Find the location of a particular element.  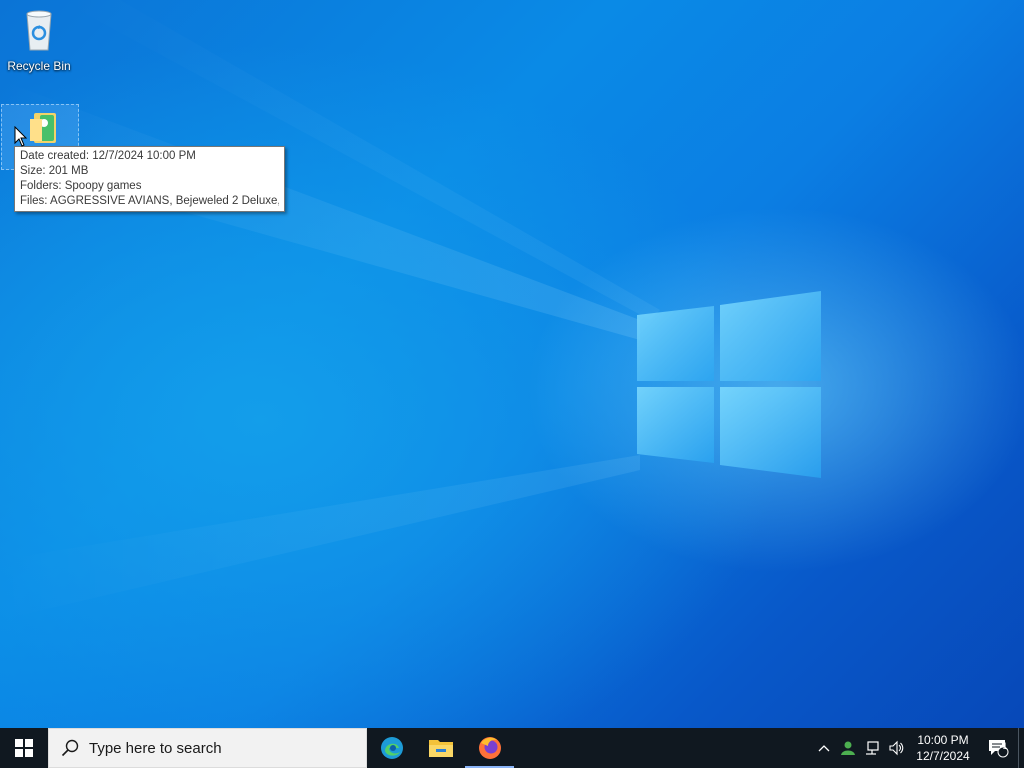

file-explorer-icon is located at coordinates (440, 748).